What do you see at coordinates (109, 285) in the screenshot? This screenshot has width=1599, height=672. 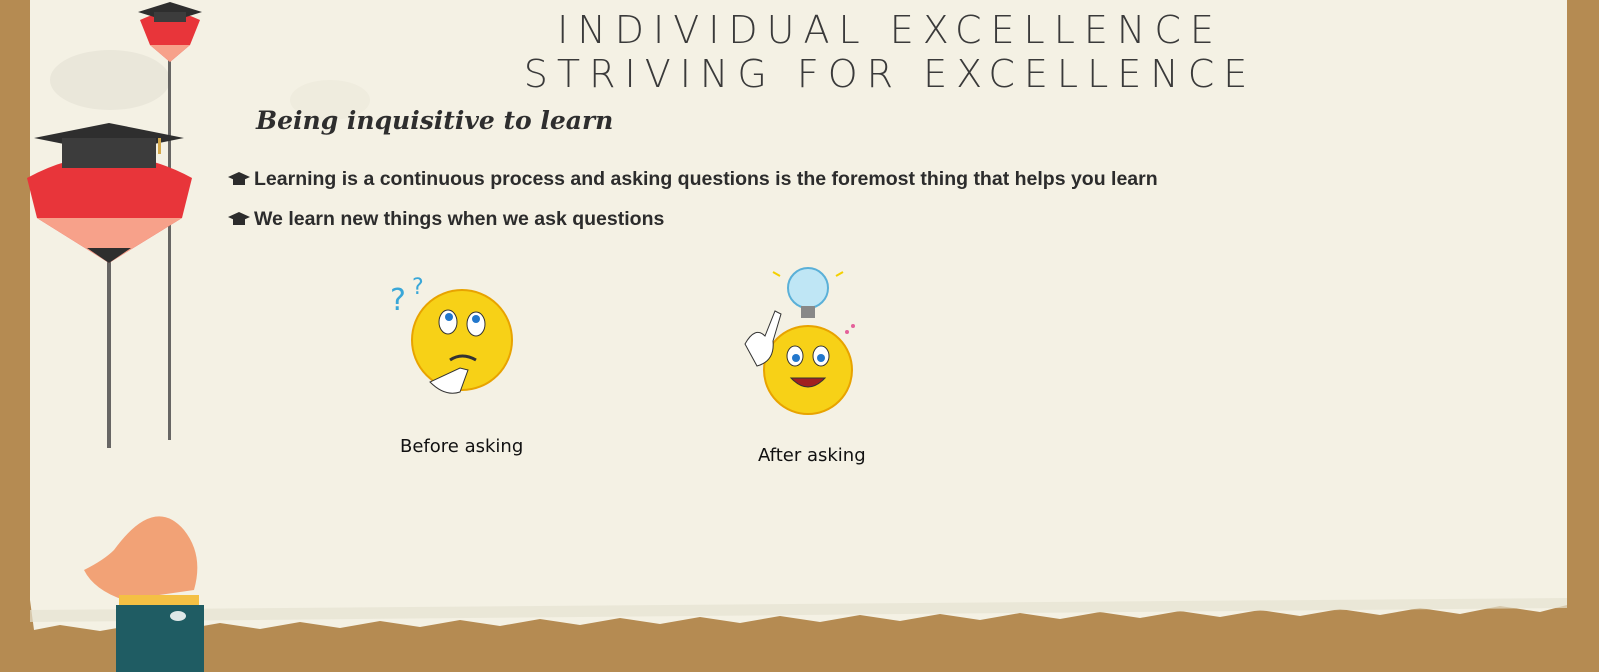 I see `balloon-large-icon` at bounding box center [109, 285].